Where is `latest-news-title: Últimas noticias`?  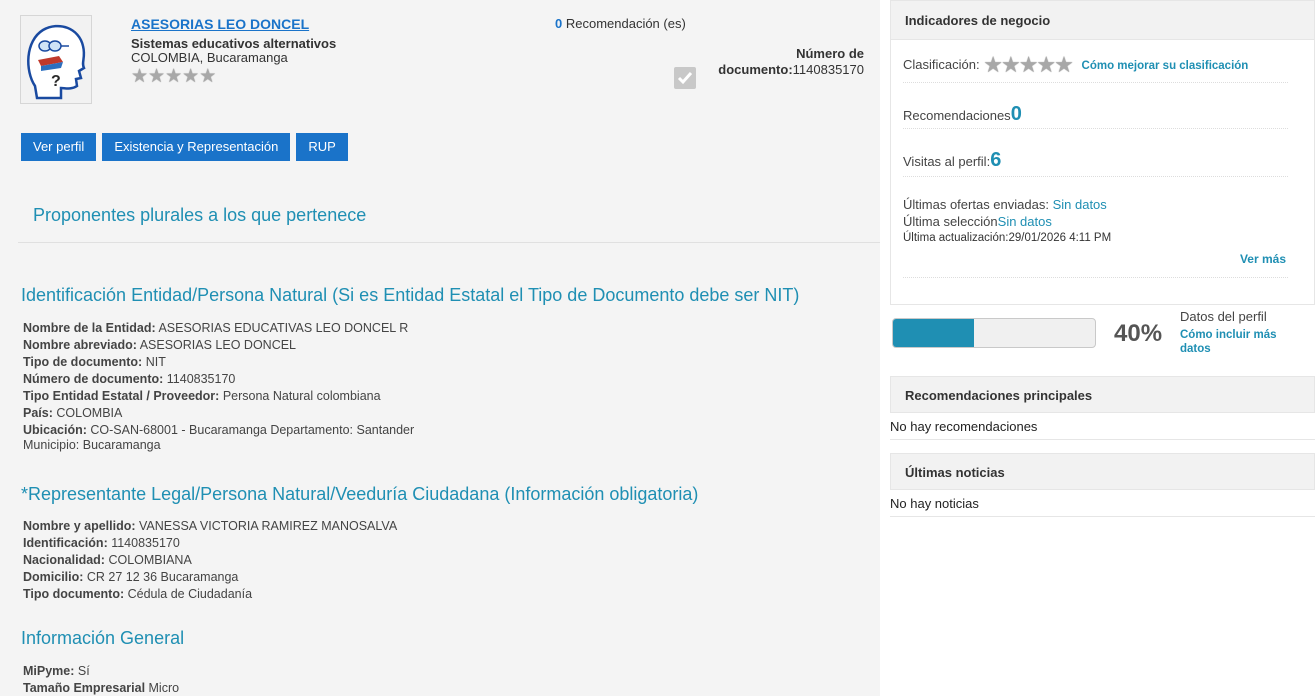 latest-news-title: Últimas noticias is located at coordinates (1102, 471).